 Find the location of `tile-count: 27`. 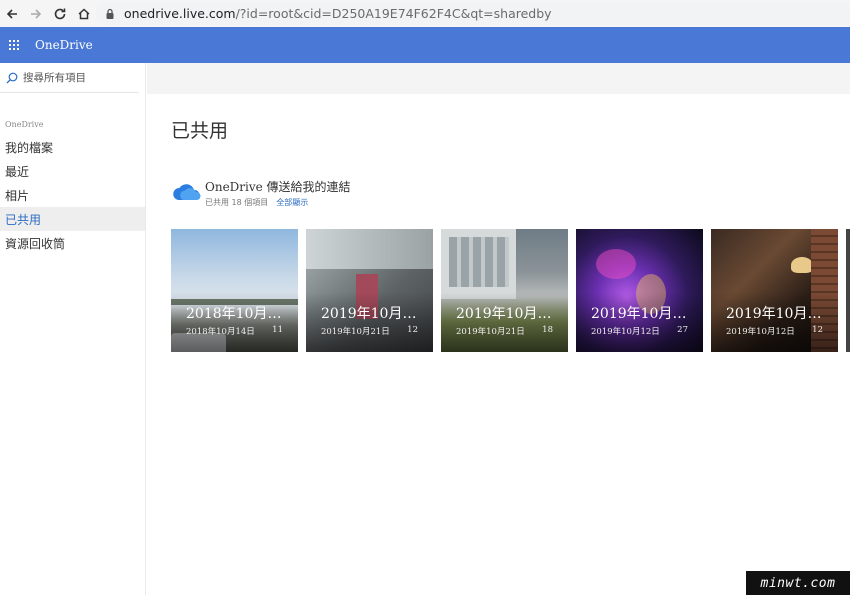

tile-count: 27 is located at coordinates (682, 330).